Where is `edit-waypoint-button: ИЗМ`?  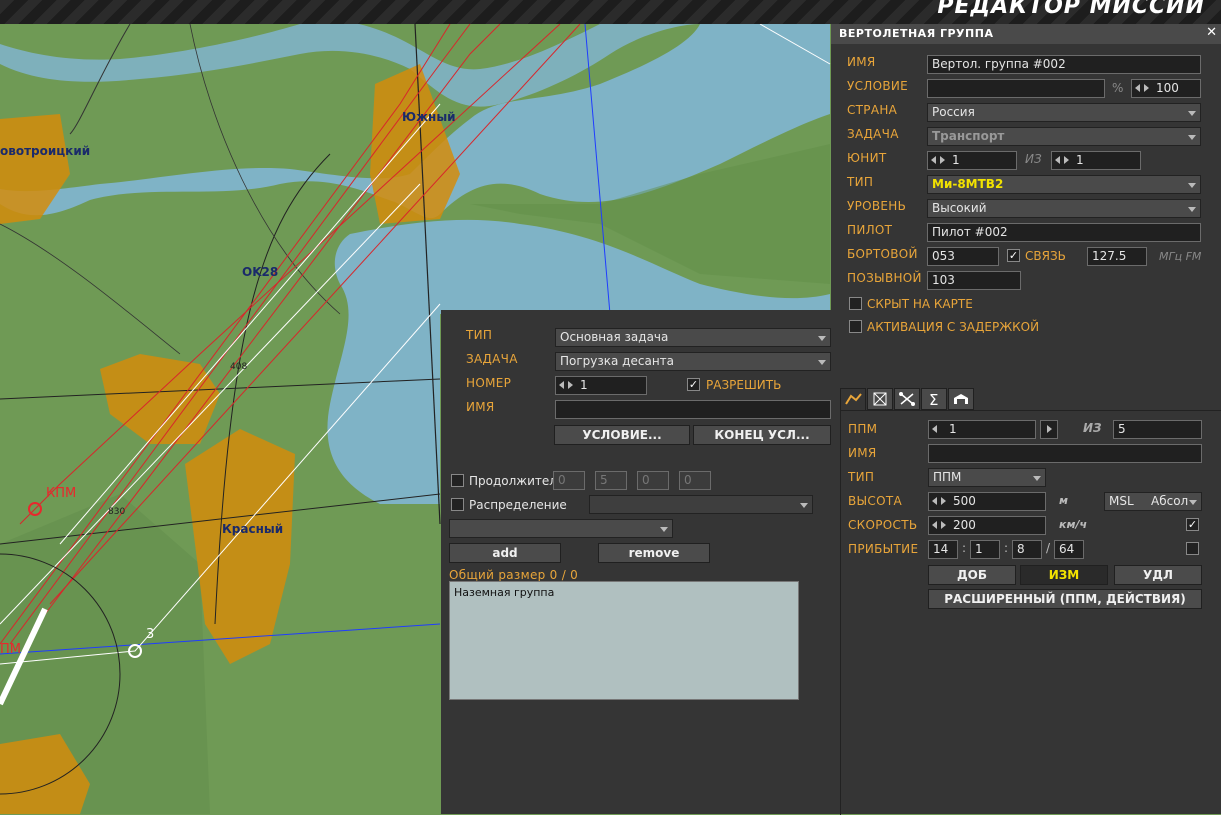 edit-waypoint-button: ИЗМ is located at coordinates (1064, 575).